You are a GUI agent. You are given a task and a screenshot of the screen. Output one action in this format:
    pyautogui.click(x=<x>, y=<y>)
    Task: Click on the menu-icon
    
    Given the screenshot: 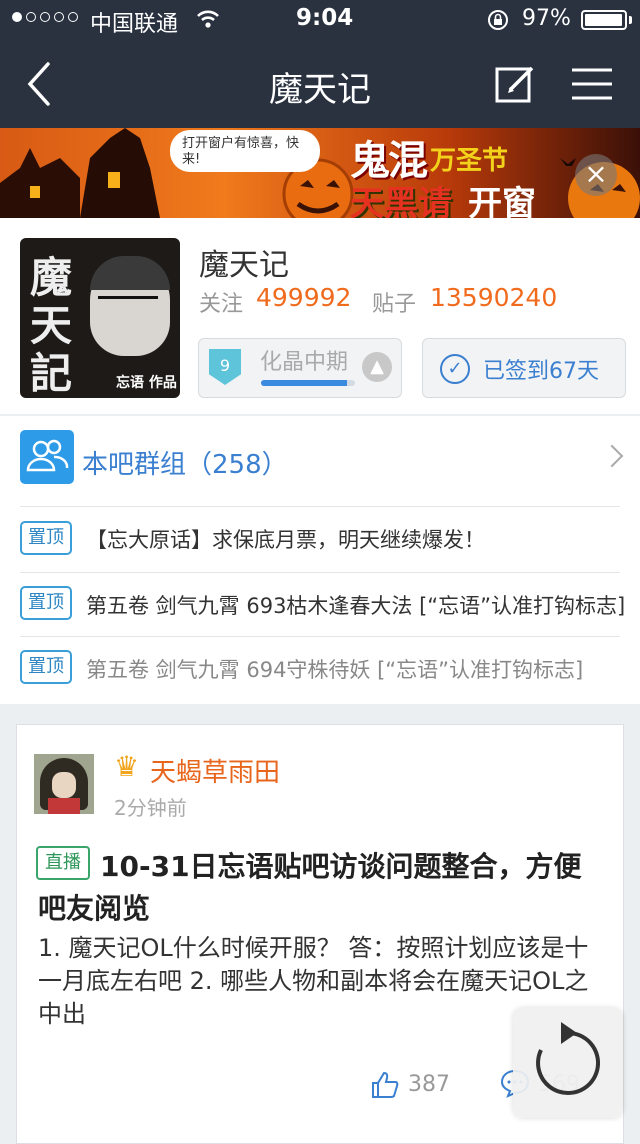 What is the action you would take?
    pyautogui.click(x=592, y=84)
    